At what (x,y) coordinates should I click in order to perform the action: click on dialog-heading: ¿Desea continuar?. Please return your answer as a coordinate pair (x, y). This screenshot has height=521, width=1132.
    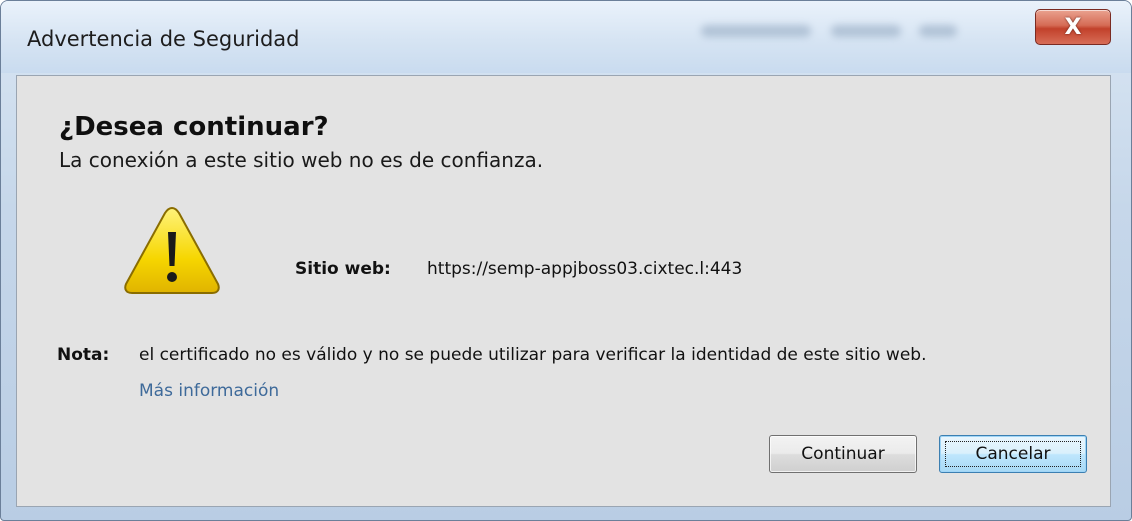
    Looking at the image, I should click on (194, 127).